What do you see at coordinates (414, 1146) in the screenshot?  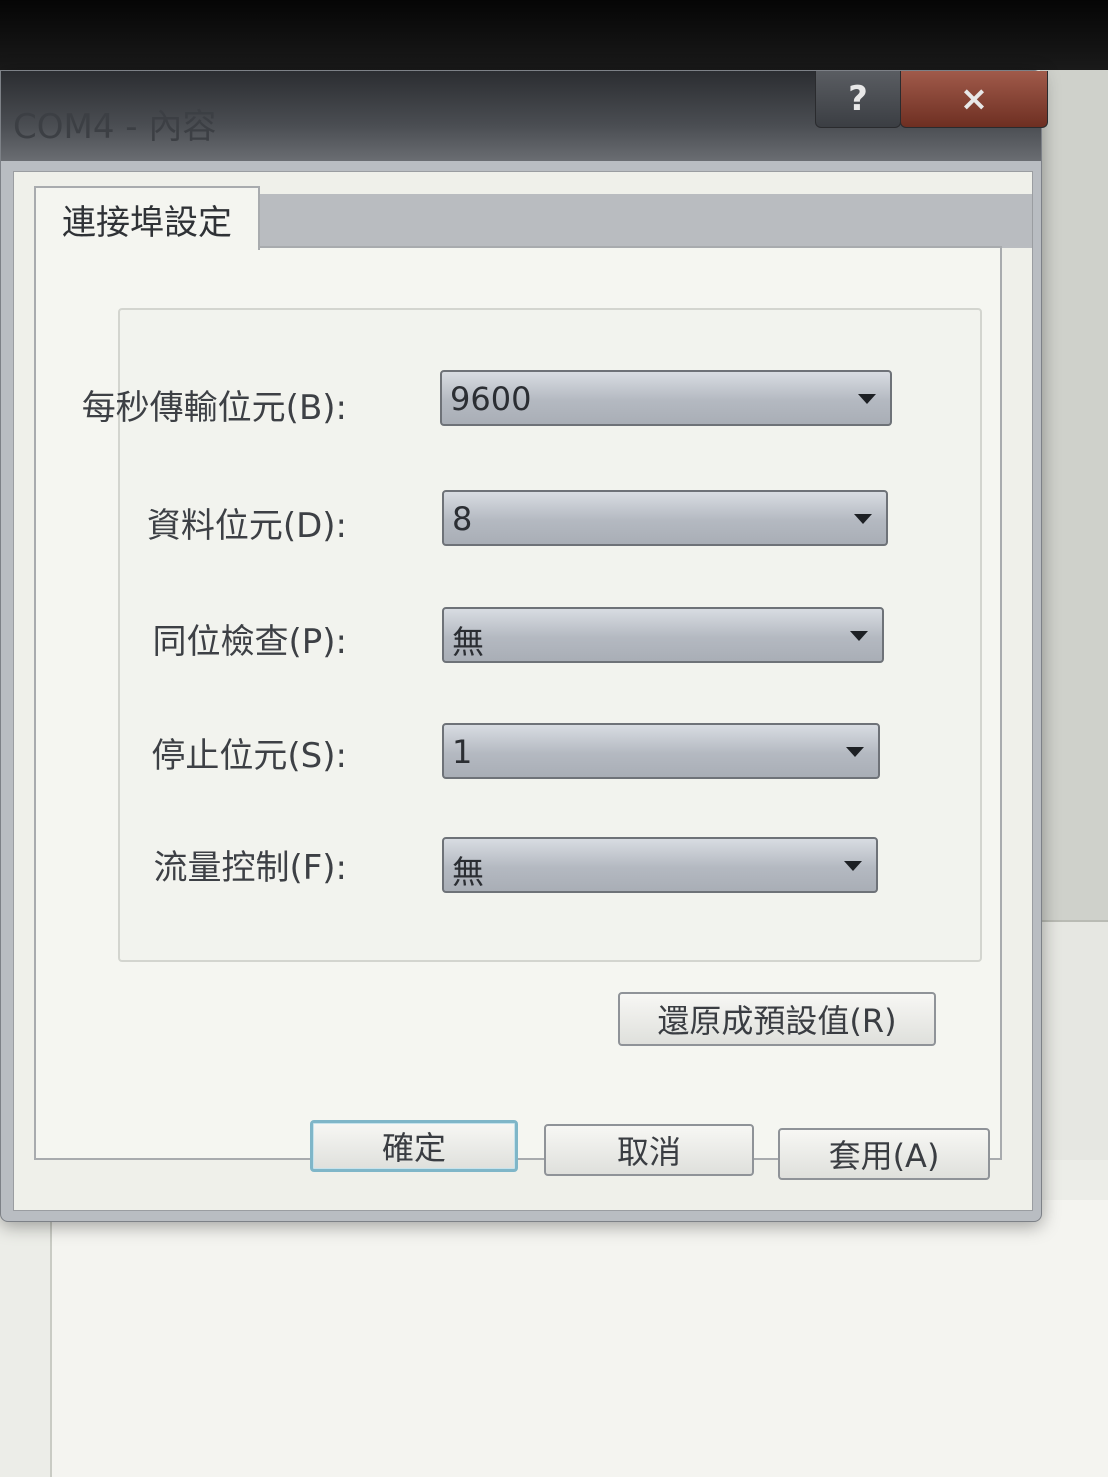 I see `ok-button: 確定` at bounding box center [414, 1146].